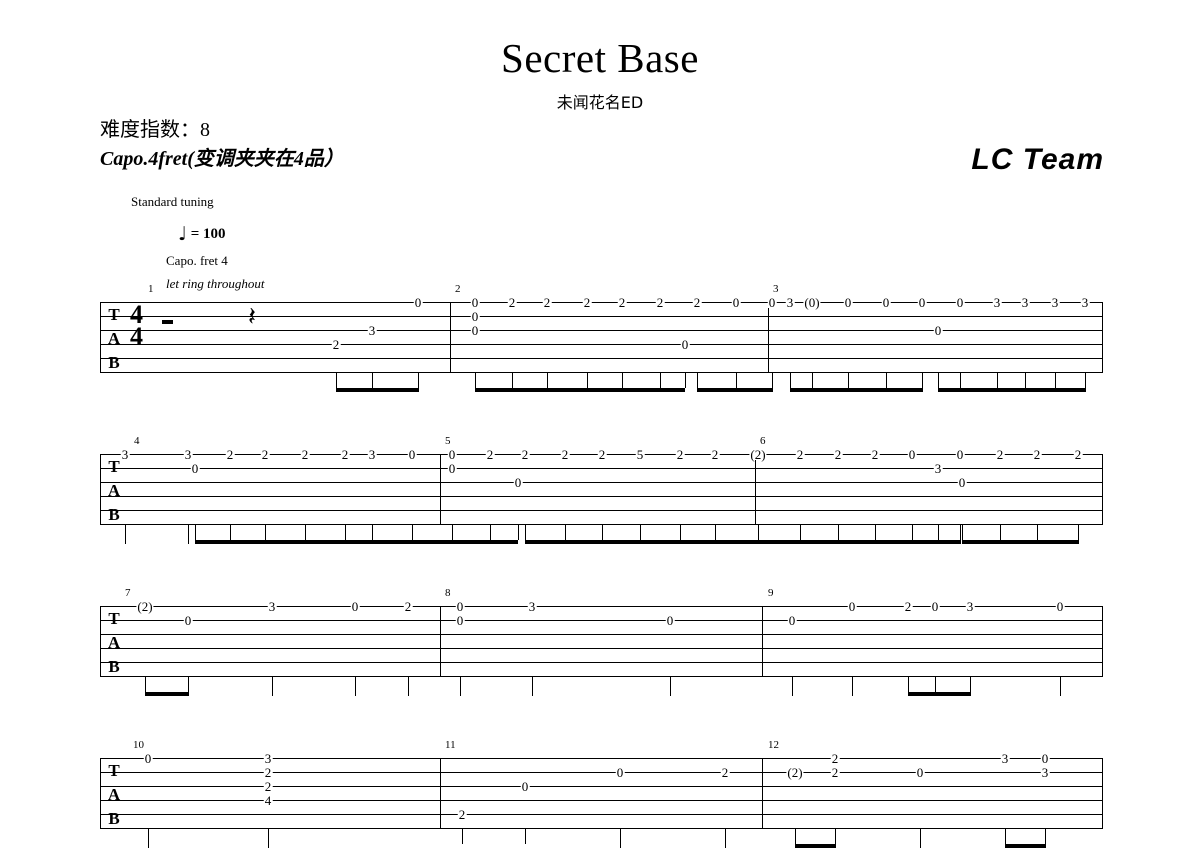  I want to click on staff-start-barline, so click(100, 641).